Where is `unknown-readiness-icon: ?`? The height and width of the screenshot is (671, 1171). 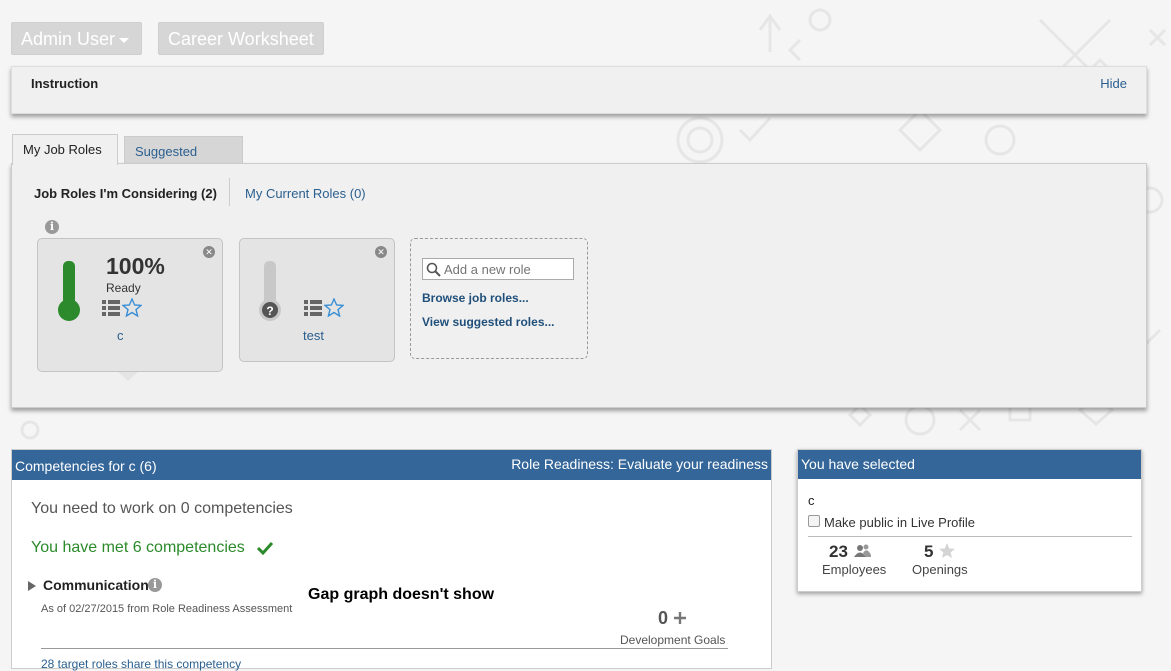 unknown-readiness-icon: ? is located at coordinates (270, 291).